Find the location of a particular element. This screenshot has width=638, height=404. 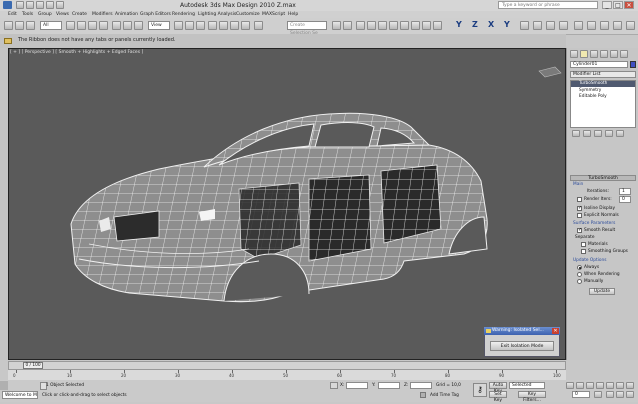

axis-constraint-y: Y is located at coordinates (459, 24).